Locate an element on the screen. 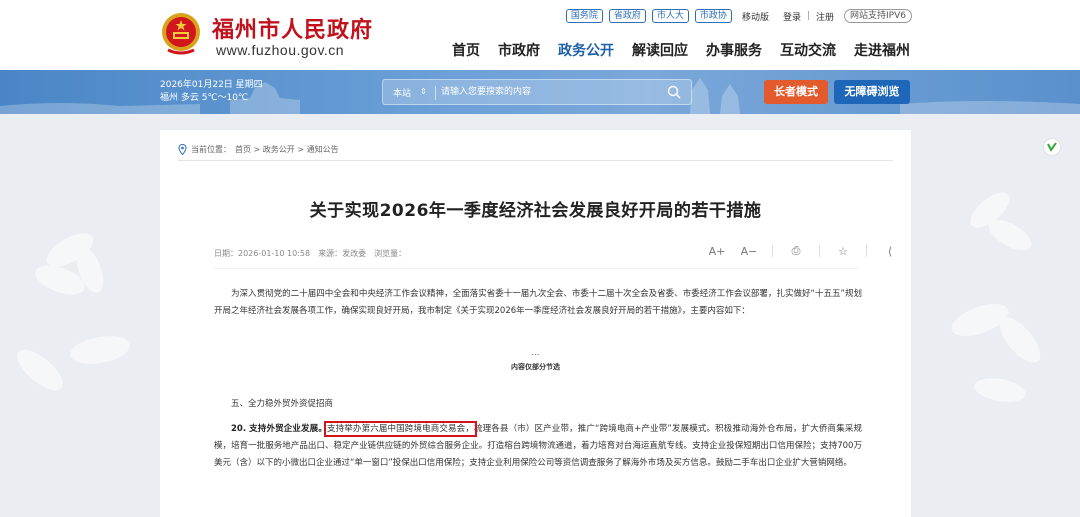  breadcrumb: 当前位置： 首页 > 政务公开 > 通知公告 is located at coordinates (258, 149).